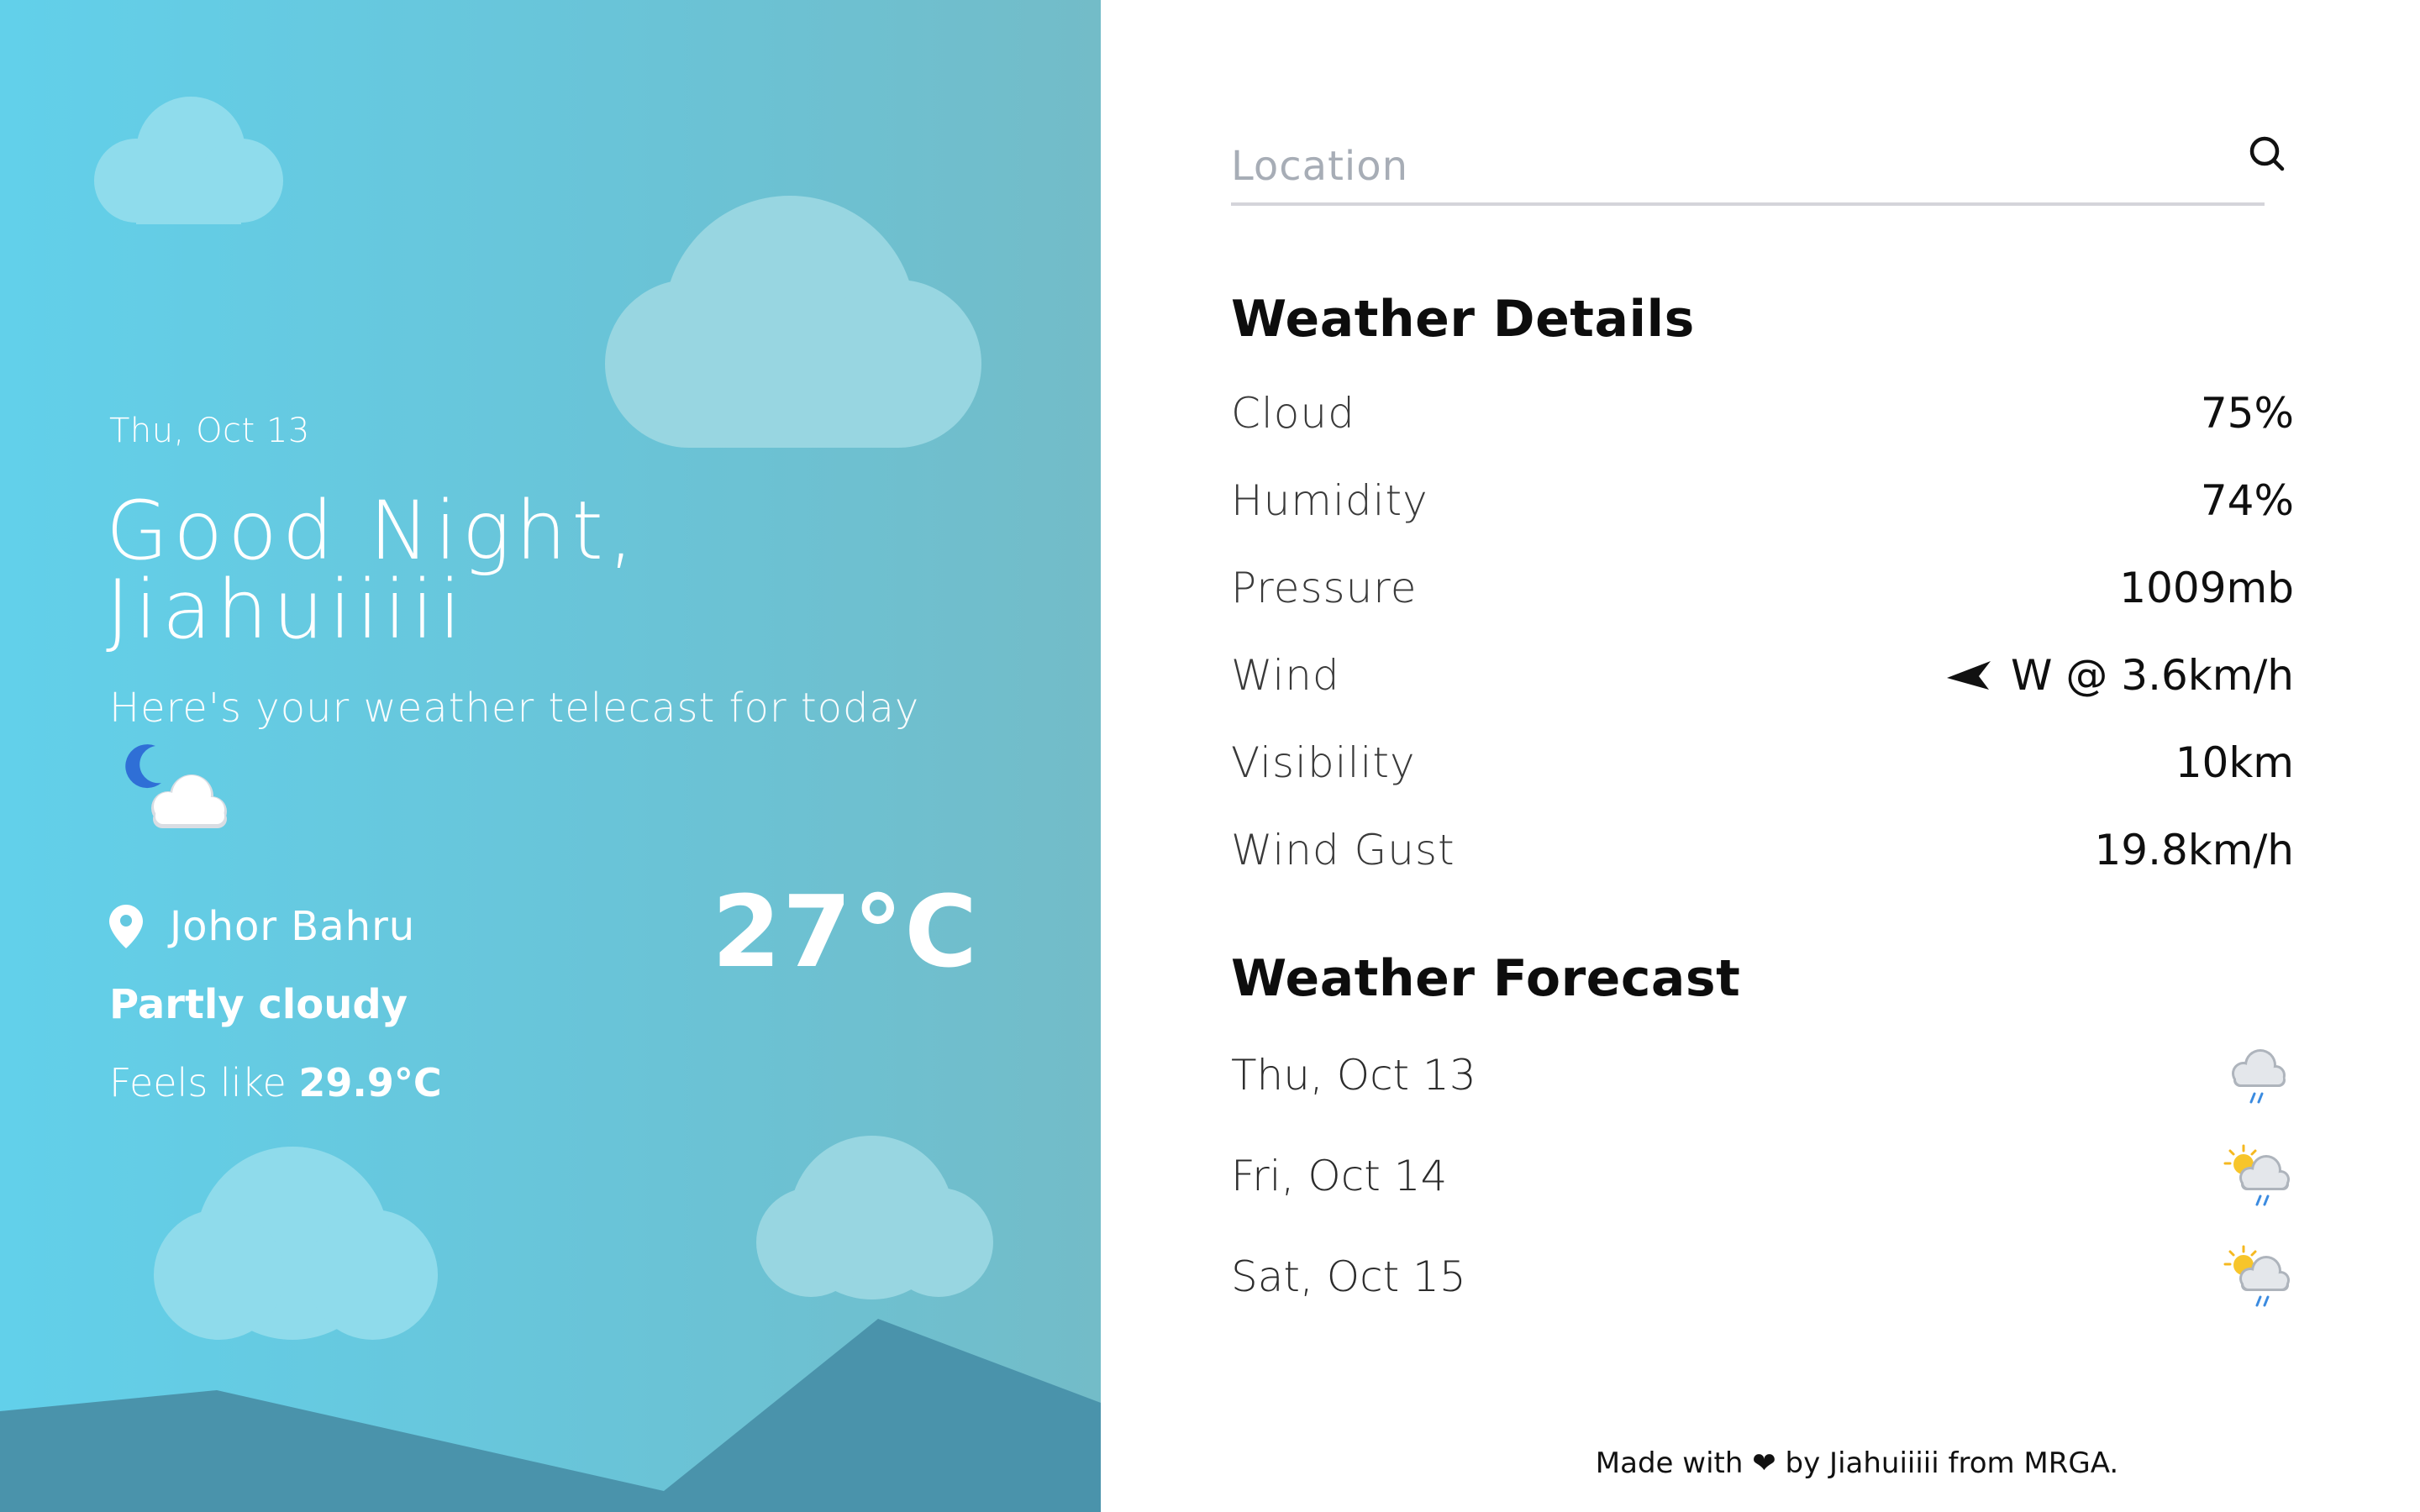 The height and width of the screenshot is (1512, 2420). I want to click on wind-direction-icon, so click(1969, 675).